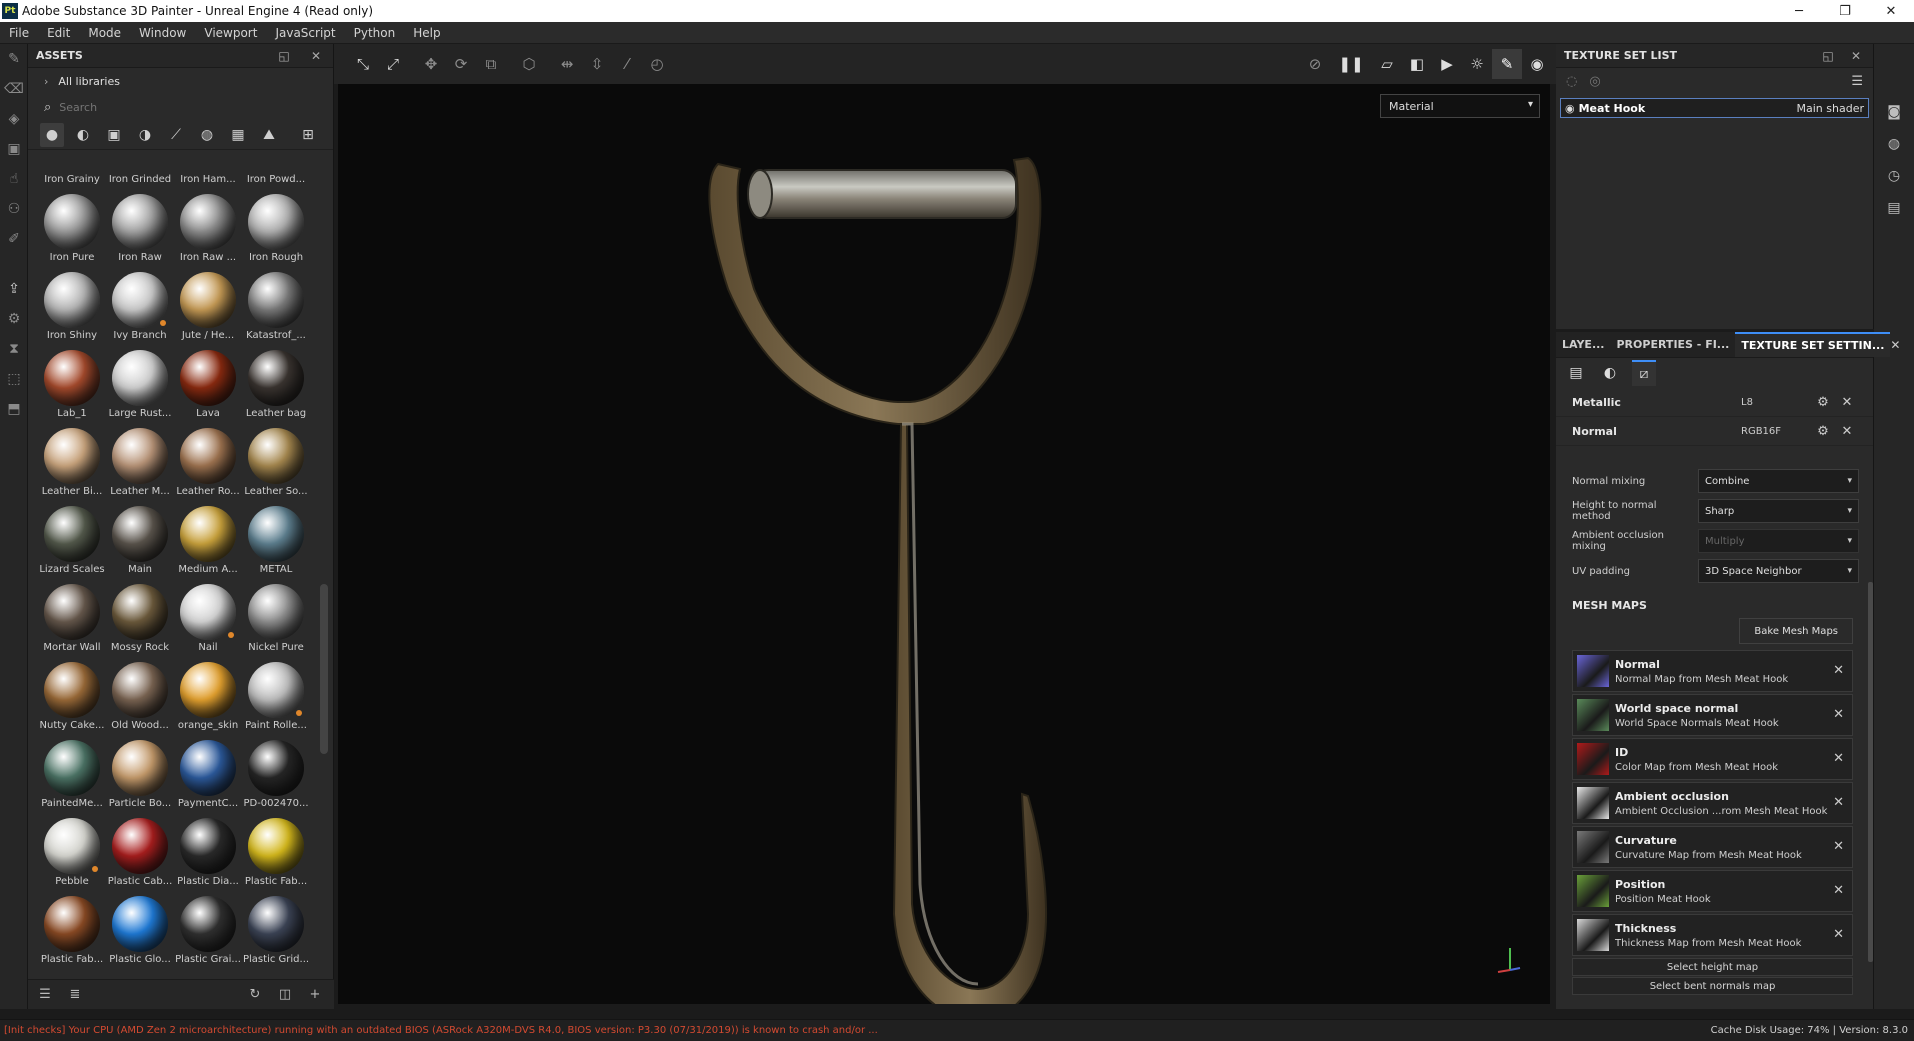 Image resolution: width=1914 pixels, height=1041 pixels. What do you see at coordinates (14, 379) in the screenshot?
I see `geometry-mask-tool: ⬚` at bounding box center [14, 379].